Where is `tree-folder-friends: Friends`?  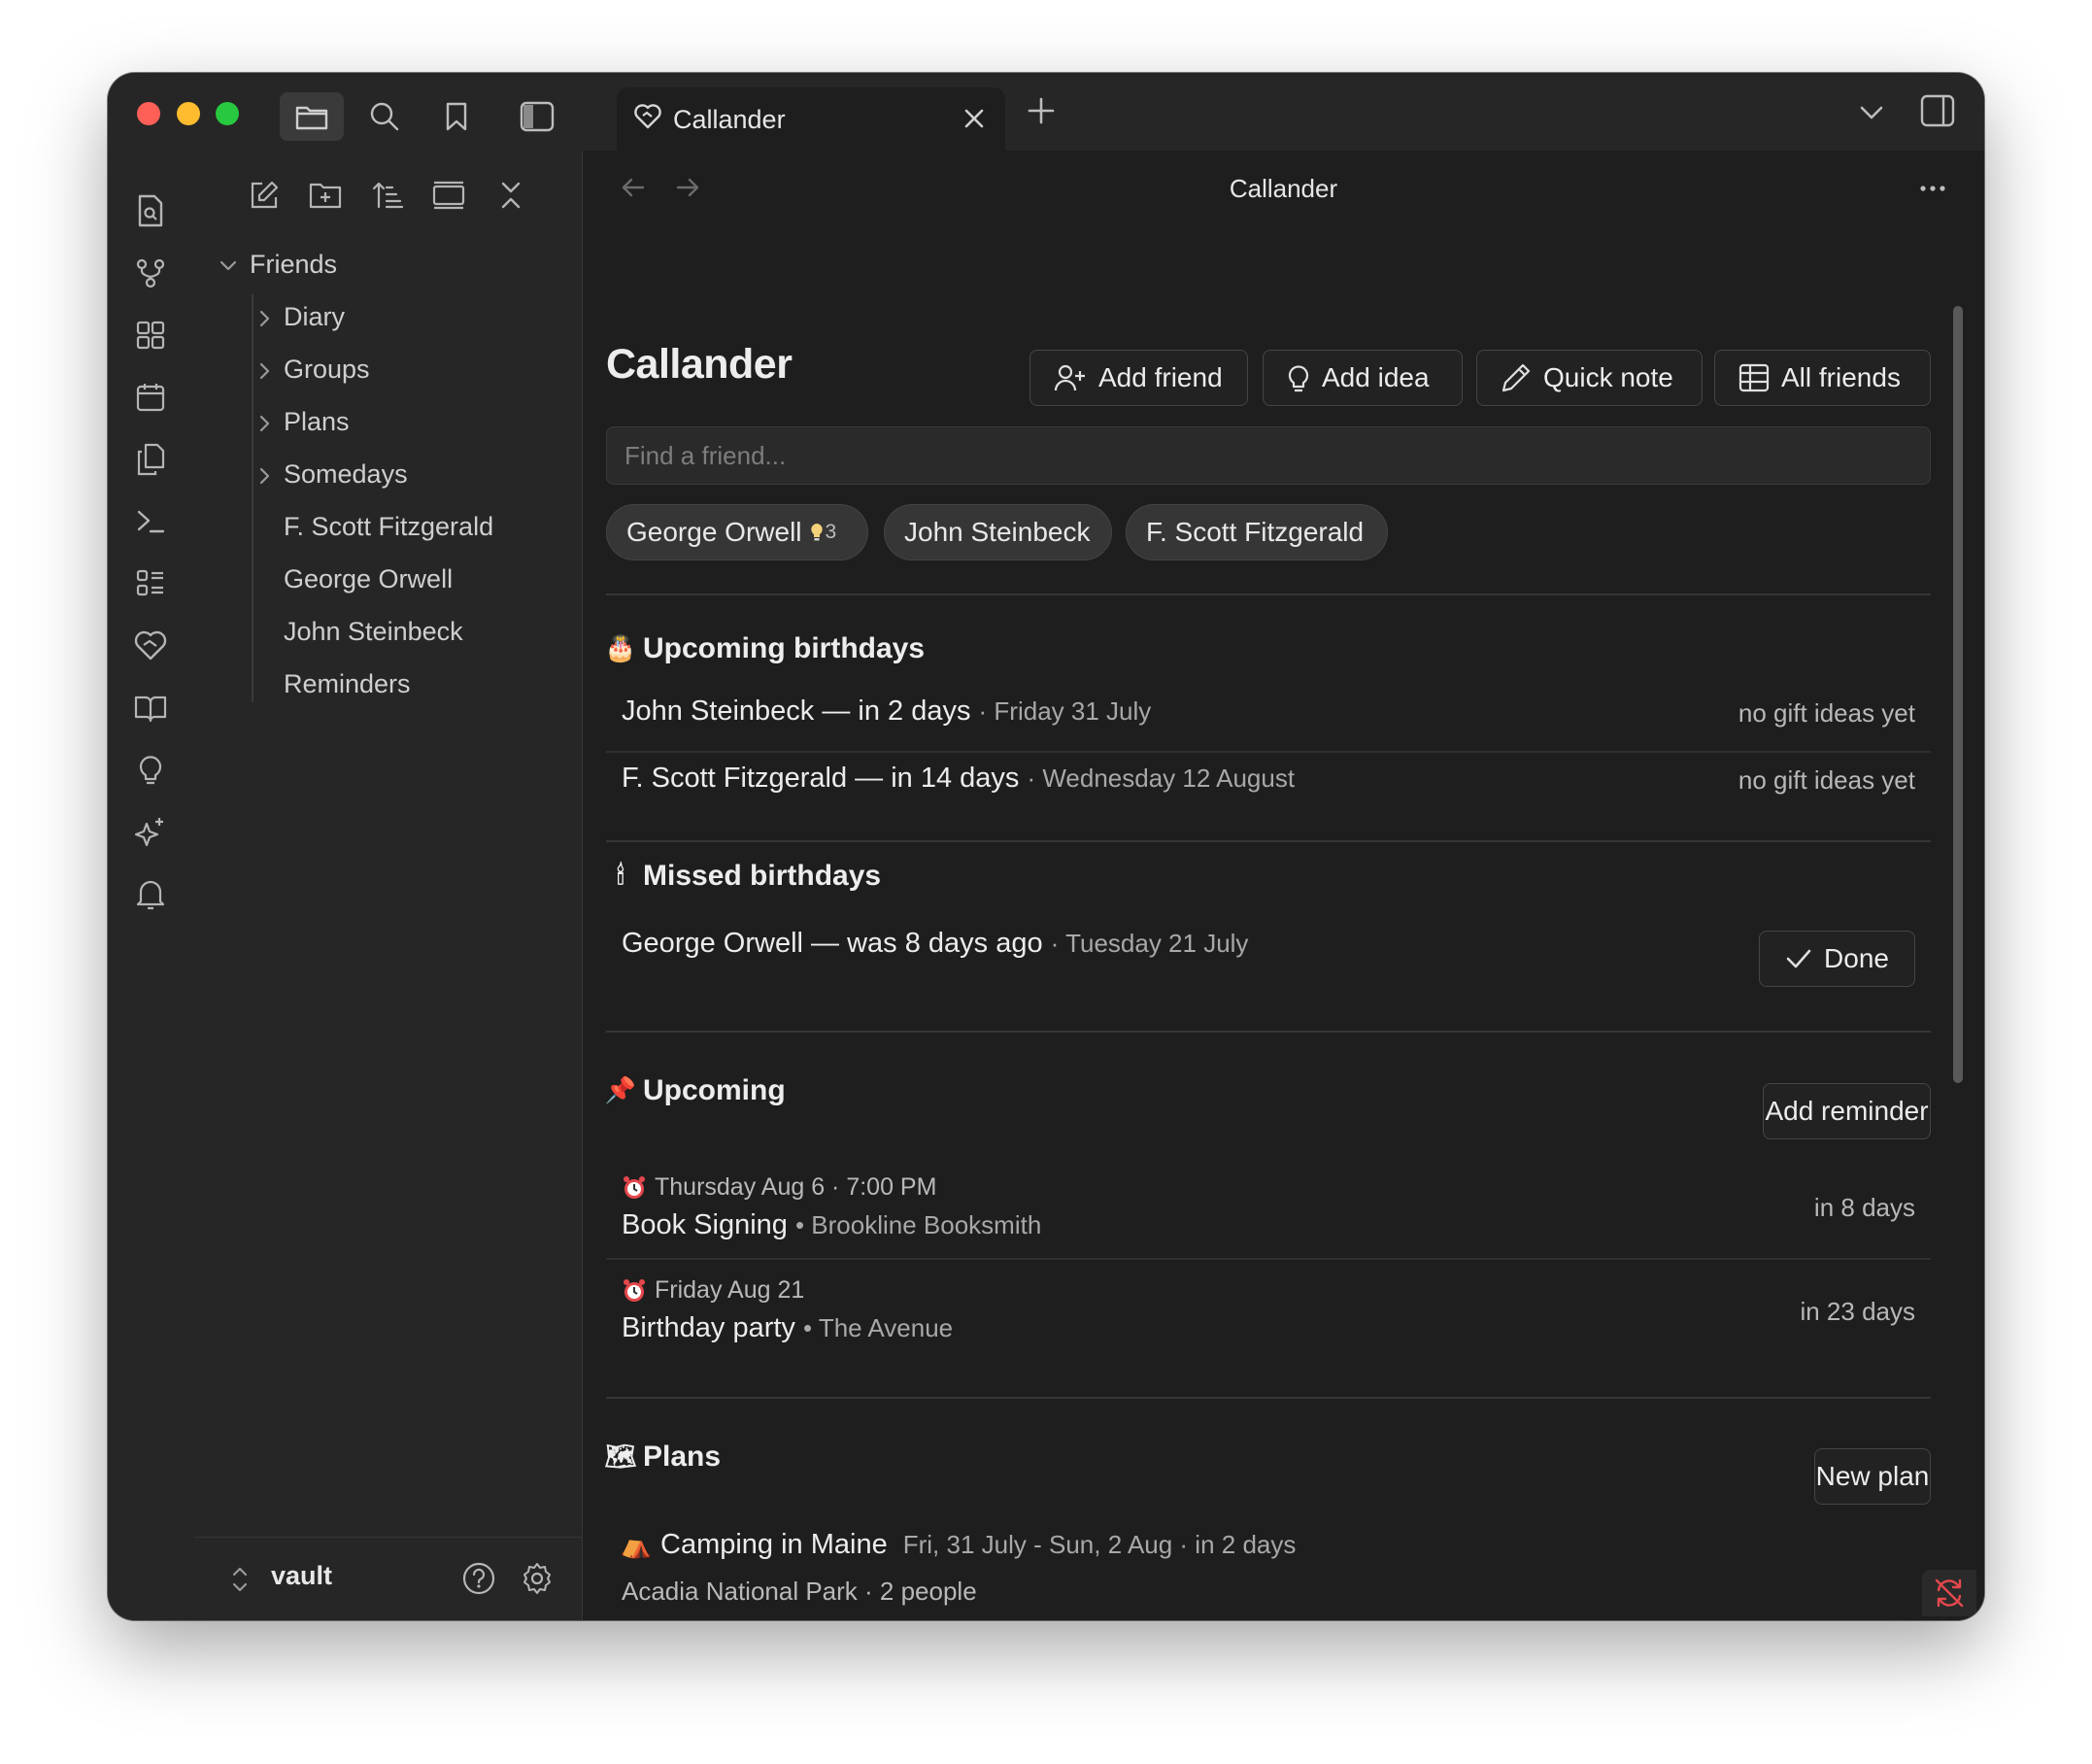 tree-folder-friends: Friends is located at coordinates (293, 265).